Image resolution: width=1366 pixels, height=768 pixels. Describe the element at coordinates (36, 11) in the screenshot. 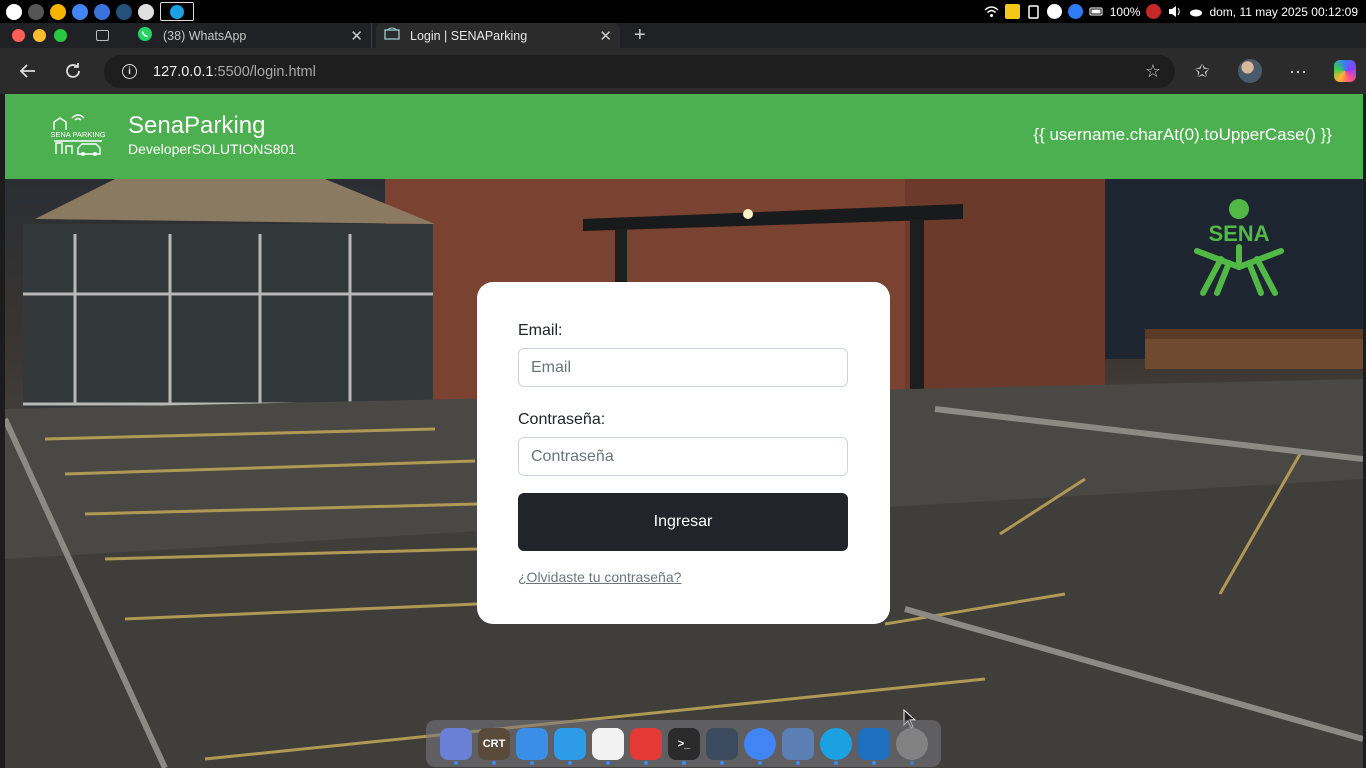

I see `clock-app-icon` at that location.